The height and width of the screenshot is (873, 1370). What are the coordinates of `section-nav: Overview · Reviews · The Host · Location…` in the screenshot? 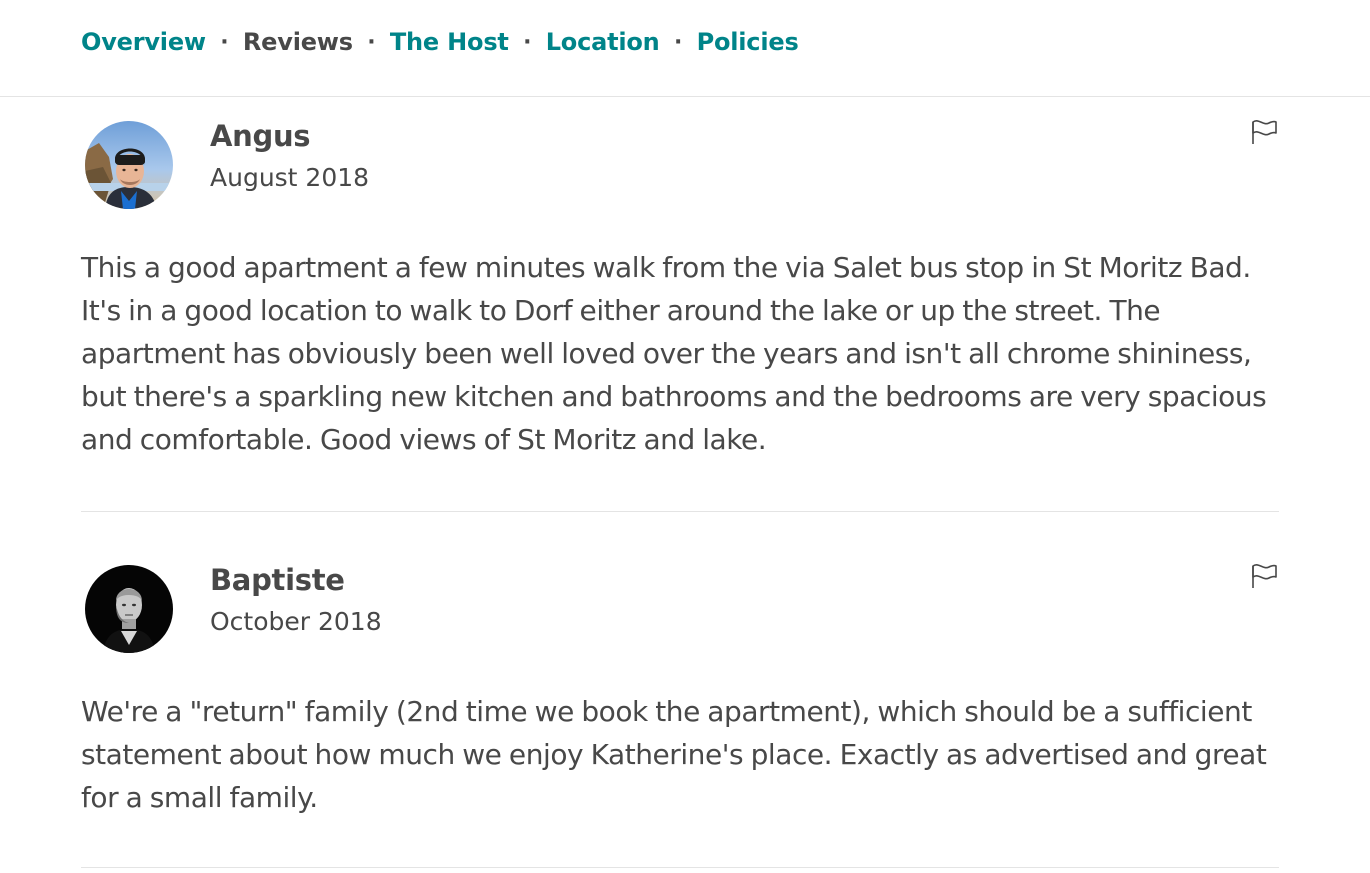 It's located at (685, 48).